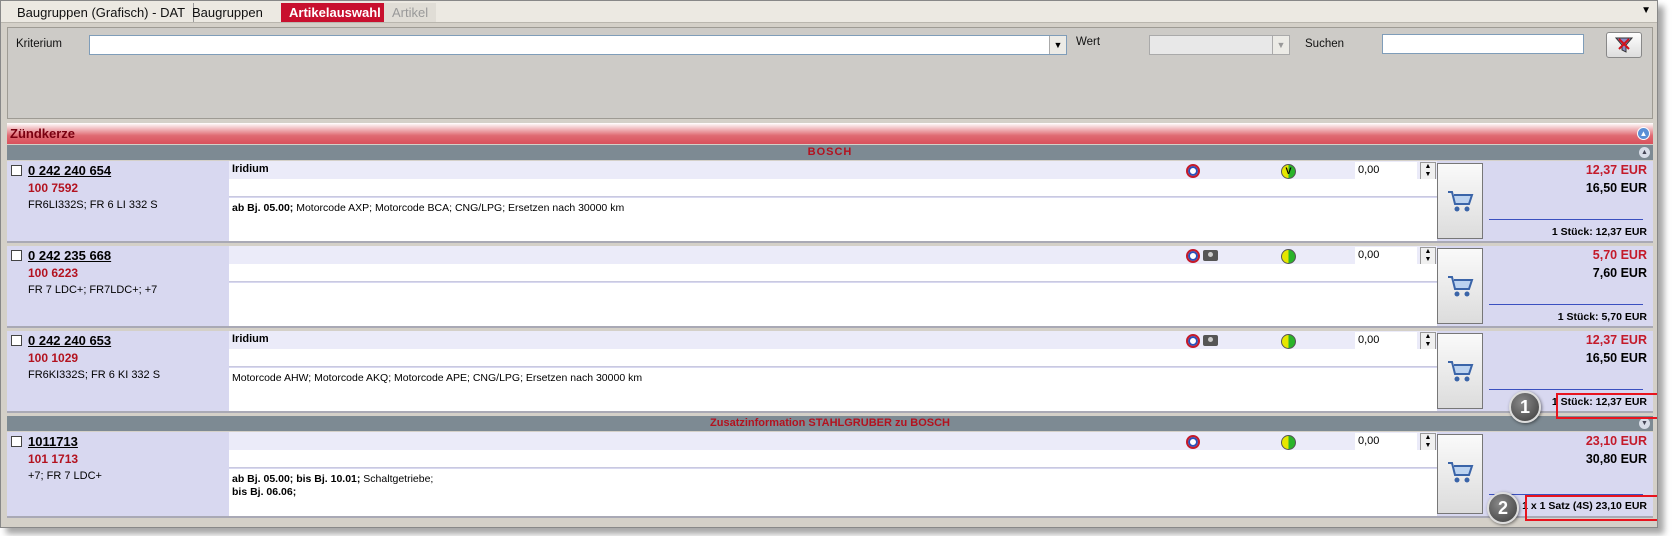 The height and width of the screenshot is (536, 1676). Describe the element at coordinates (263, 208) in the screenshot. I see `desc-bold: ab Bj. 05.00;` at that location.